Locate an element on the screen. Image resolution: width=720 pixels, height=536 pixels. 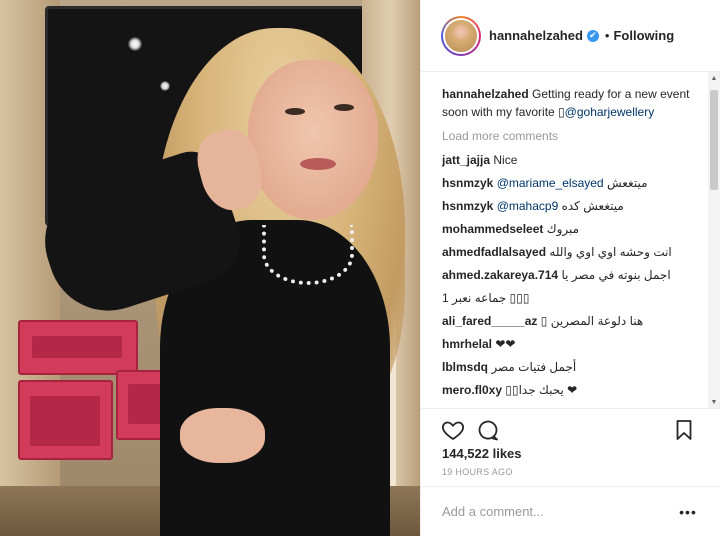
comment-text: ▯▯يحبك جدا ❤ is located at coordinates (541, 390).